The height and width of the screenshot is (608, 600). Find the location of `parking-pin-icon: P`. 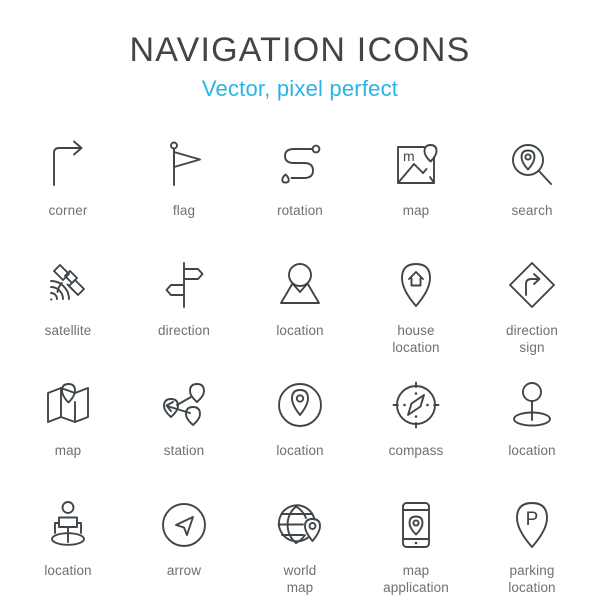

parking-pin-icon: P is located at coordinates (532, 525).